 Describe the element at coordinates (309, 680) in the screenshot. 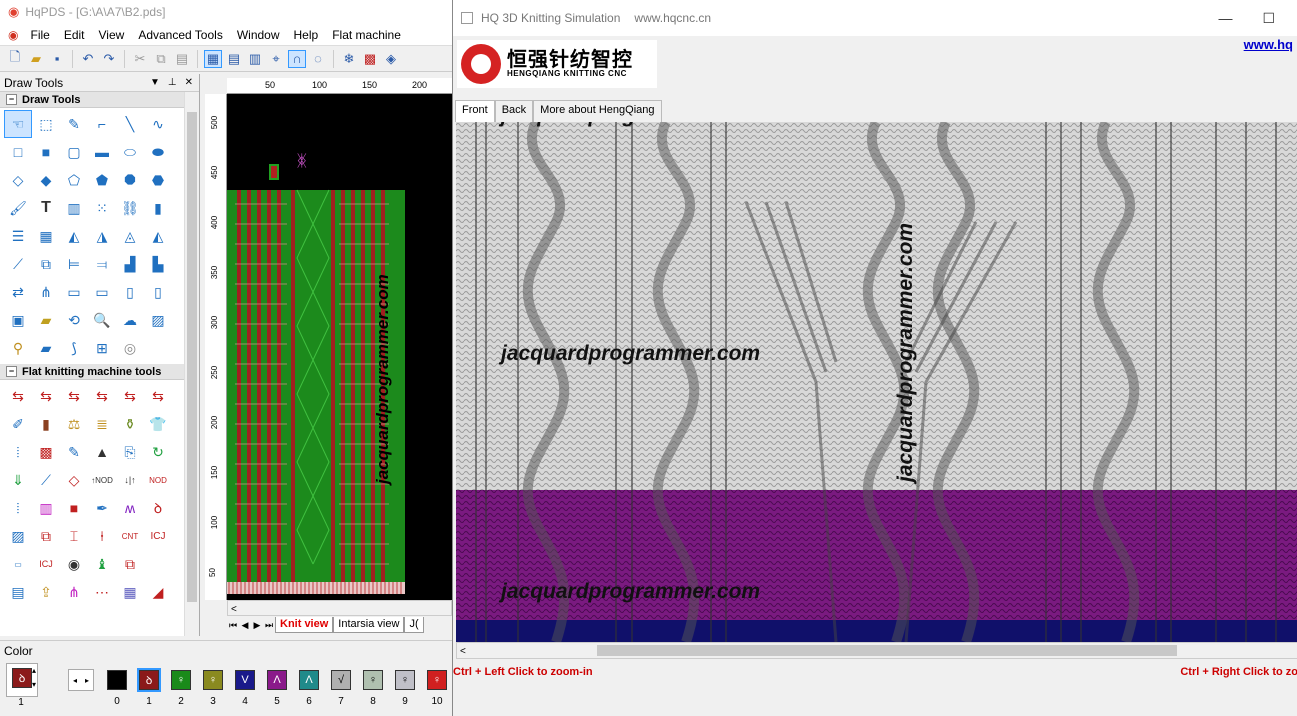

I see `swatch-6: Λ` at that location.